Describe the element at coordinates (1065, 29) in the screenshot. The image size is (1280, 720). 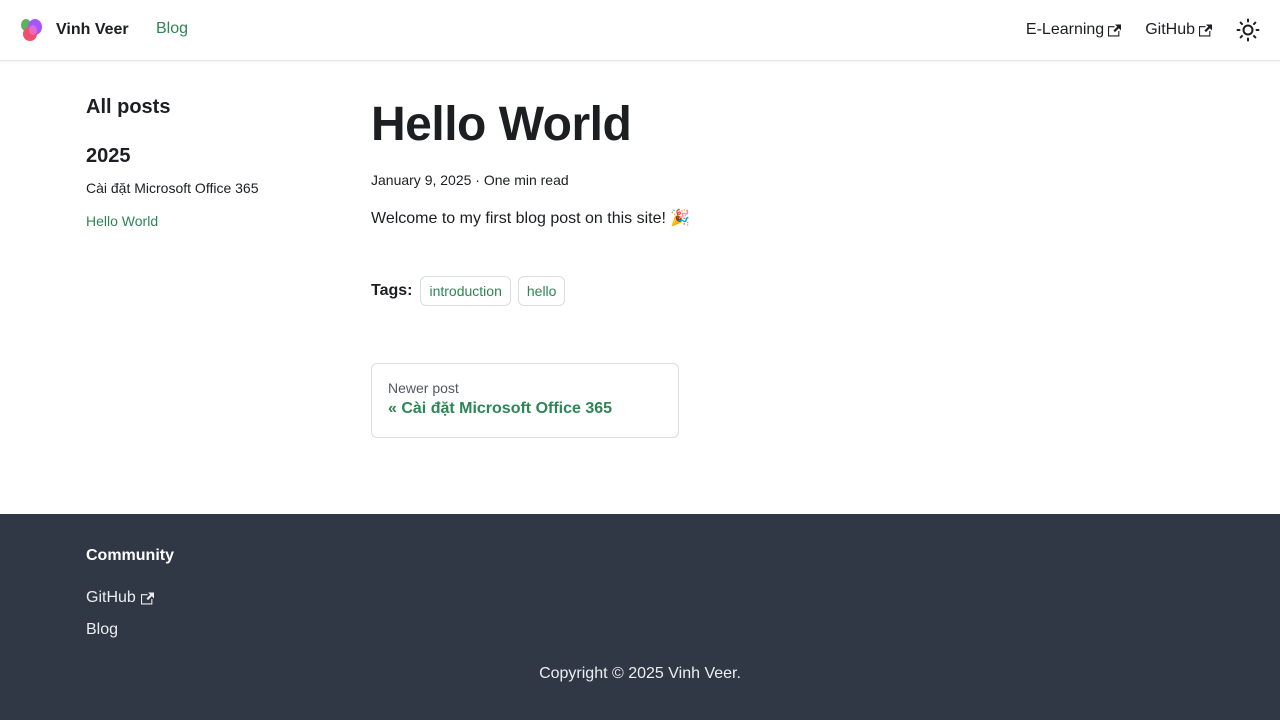
I see `nav-link-elearning-label: E-Learning` at that location.